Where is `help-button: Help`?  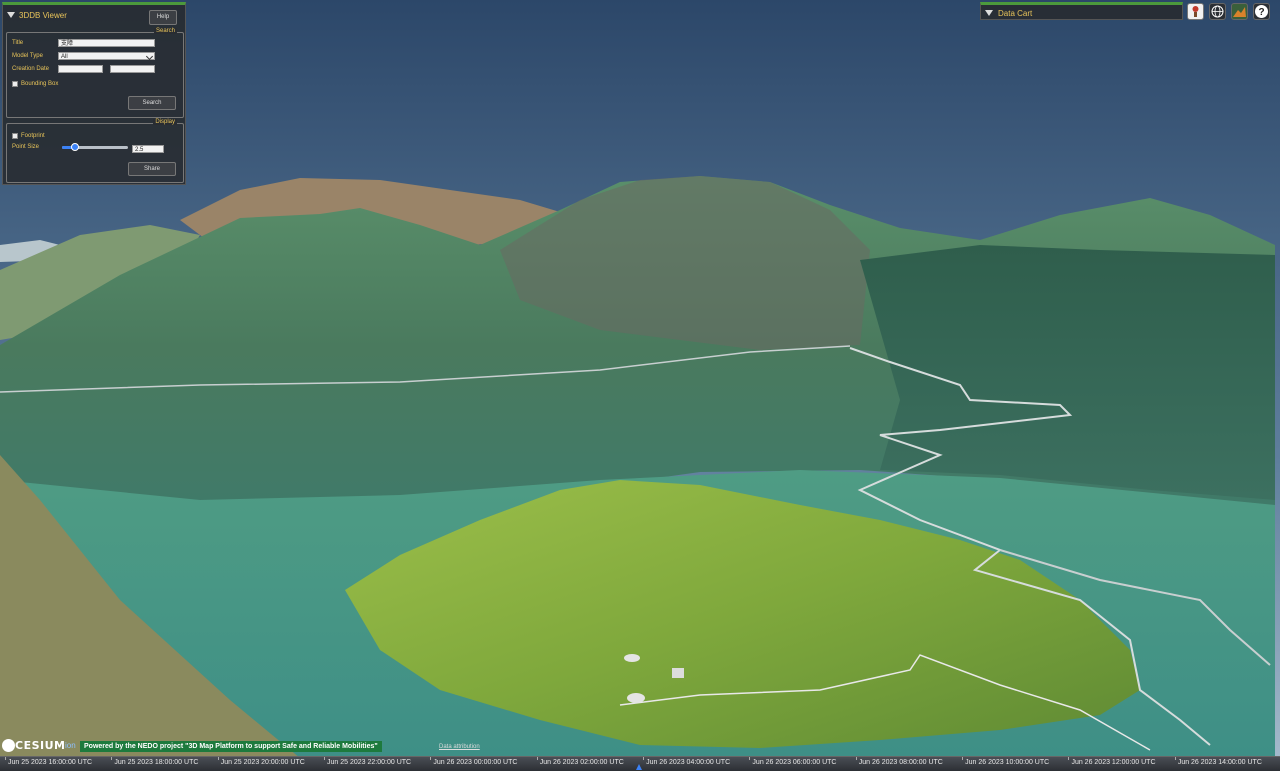 help-button: Help is located at coordinates (163, 17).